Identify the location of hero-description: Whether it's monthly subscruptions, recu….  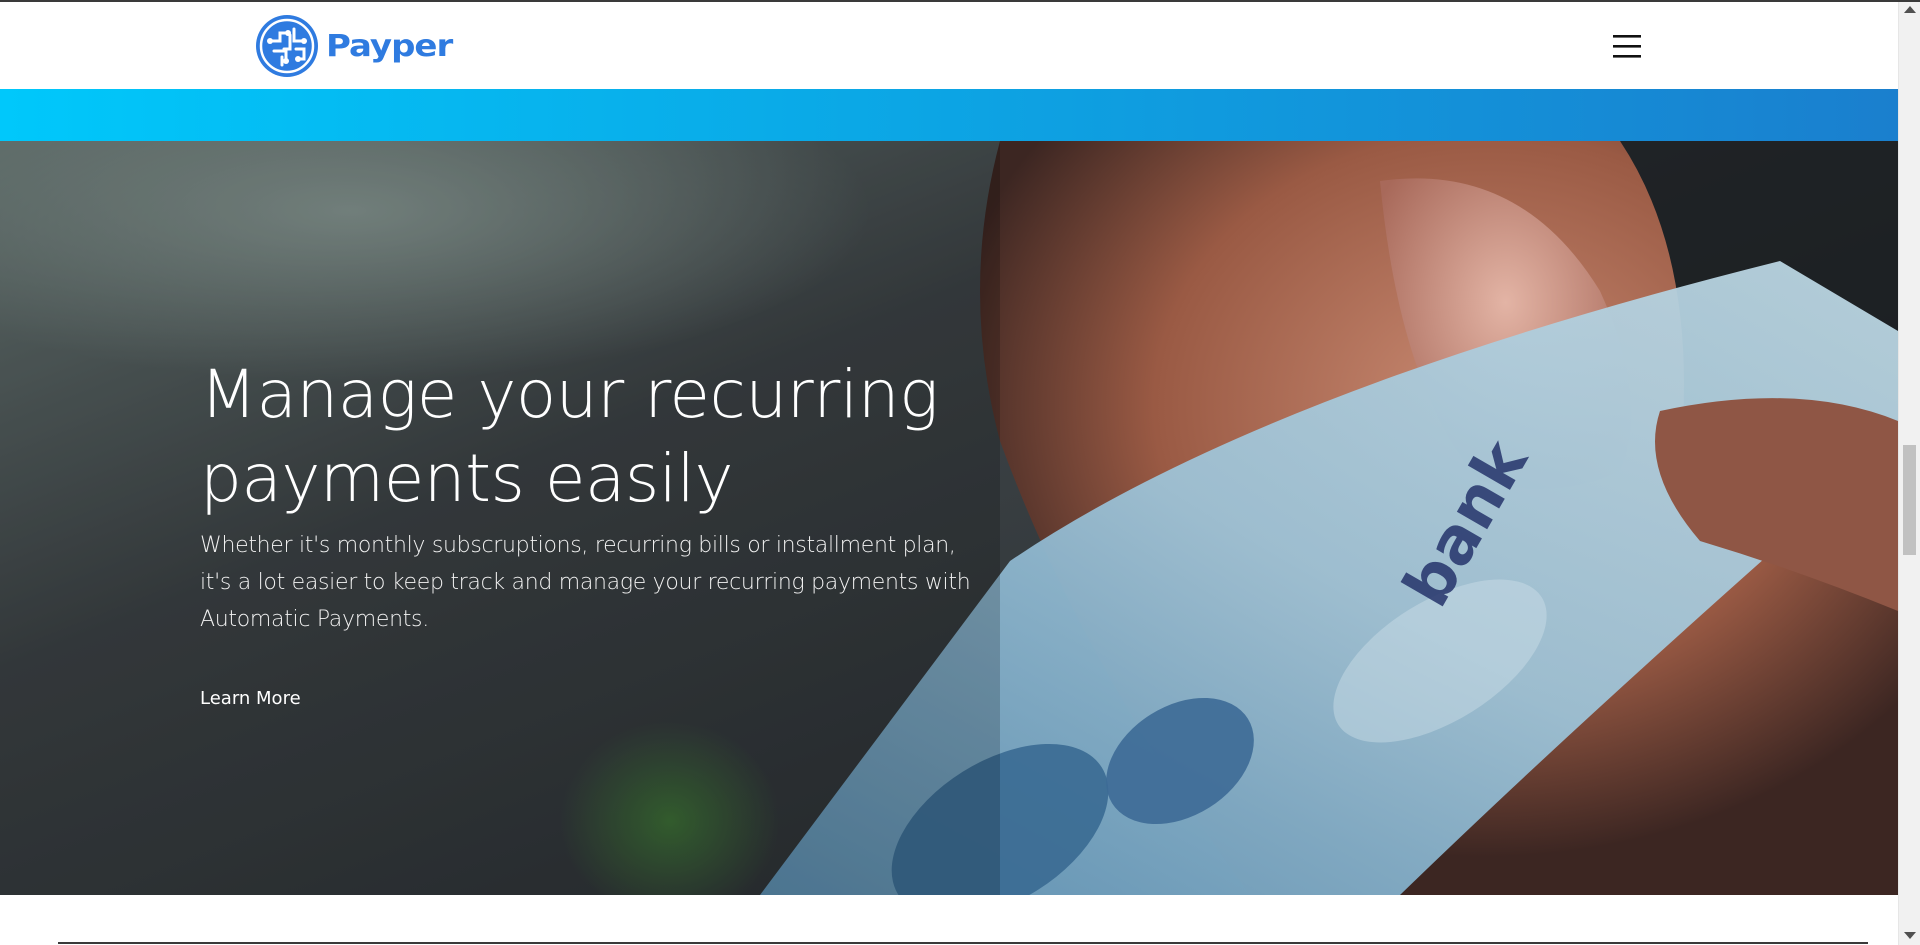
(585, 582).